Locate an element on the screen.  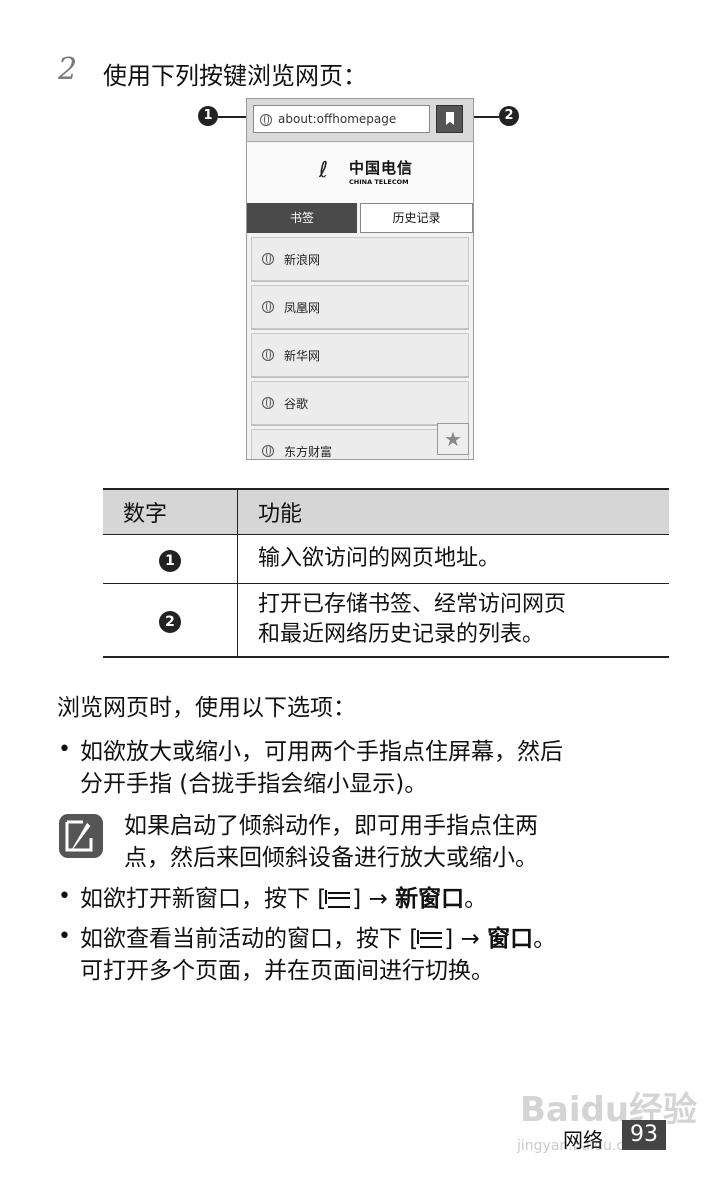
step-heading: 使用下列按键浏览网页： is located at coordinates (235, 76).